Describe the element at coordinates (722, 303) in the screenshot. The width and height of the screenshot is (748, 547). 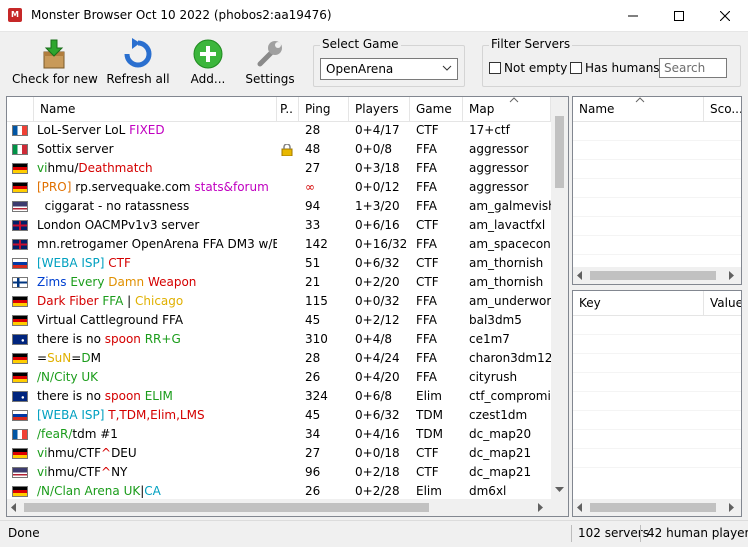
I see `col-value: Value` at that location.